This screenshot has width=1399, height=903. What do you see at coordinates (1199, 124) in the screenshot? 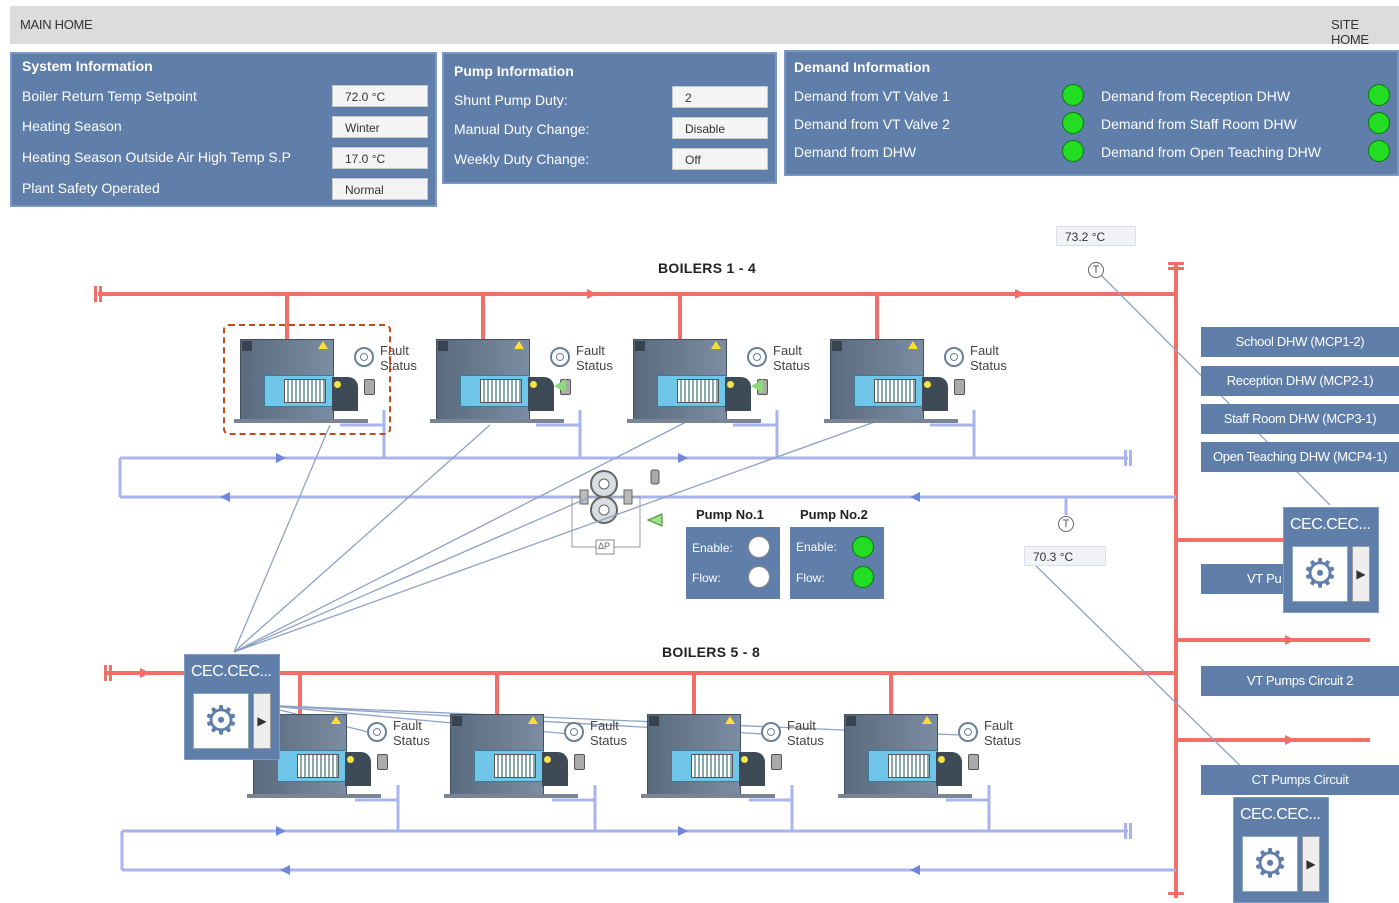
I see `demand-staff-room-dhw-label: Demand from Staff Room DHW` at bounding box center [1199, 124].